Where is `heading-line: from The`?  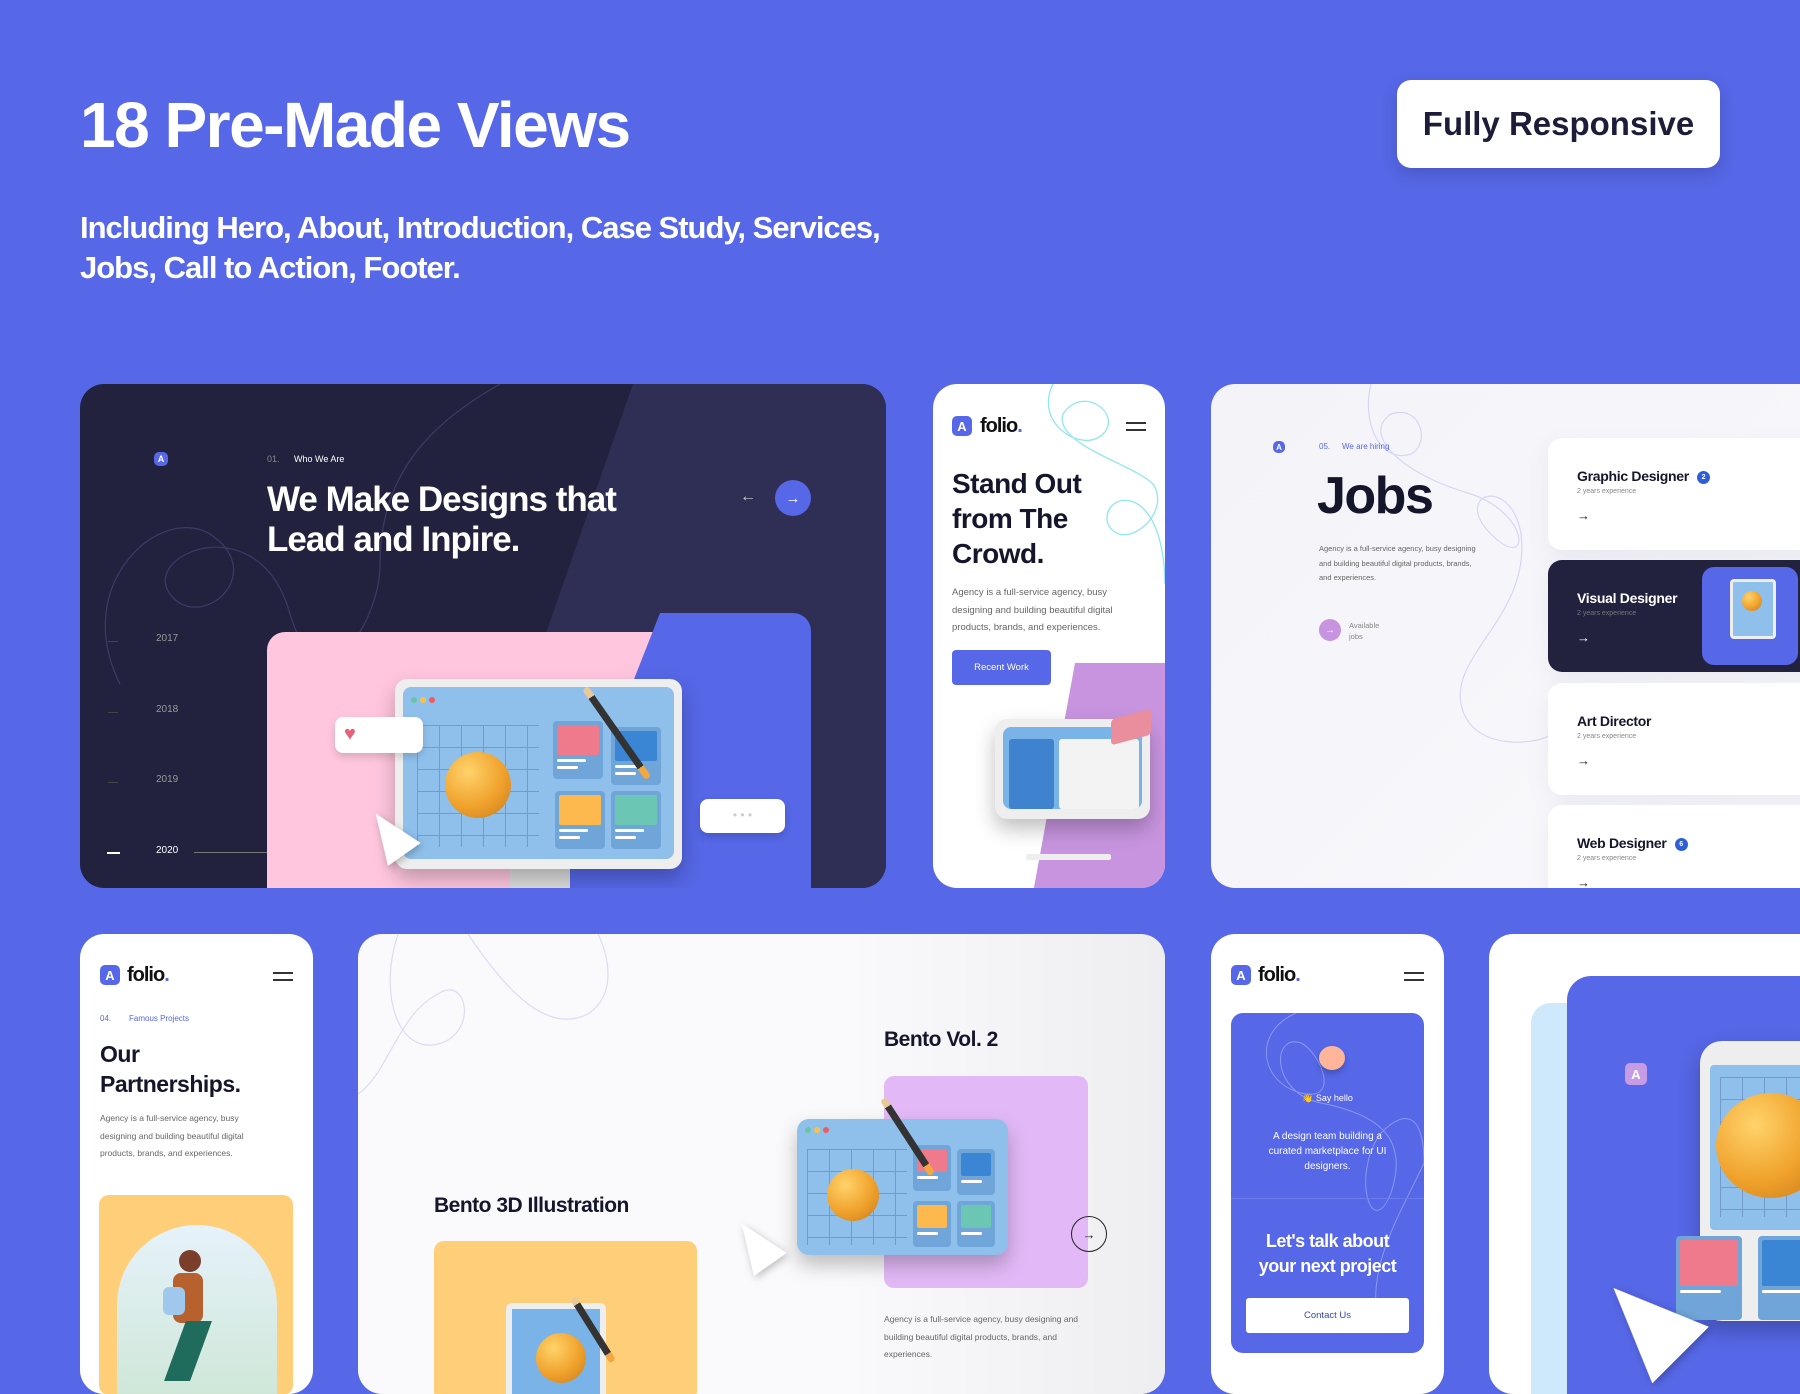 heading-line: from The is located at coordinates (1010, 518).